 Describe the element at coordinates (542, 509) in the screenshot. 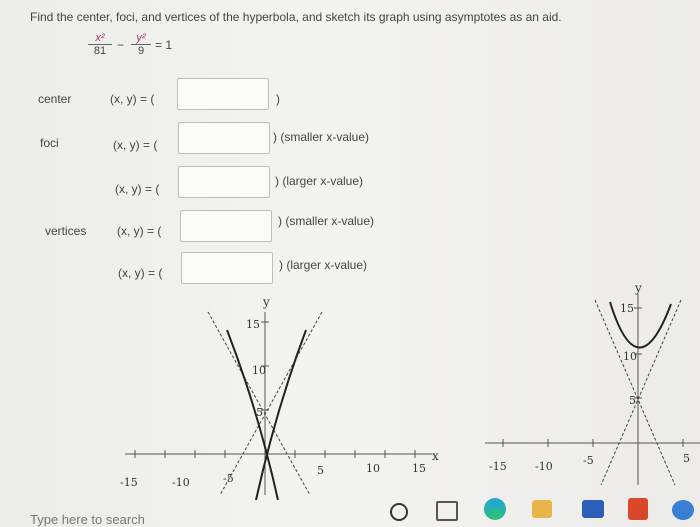

I see `file-explorer-icon` at that location.